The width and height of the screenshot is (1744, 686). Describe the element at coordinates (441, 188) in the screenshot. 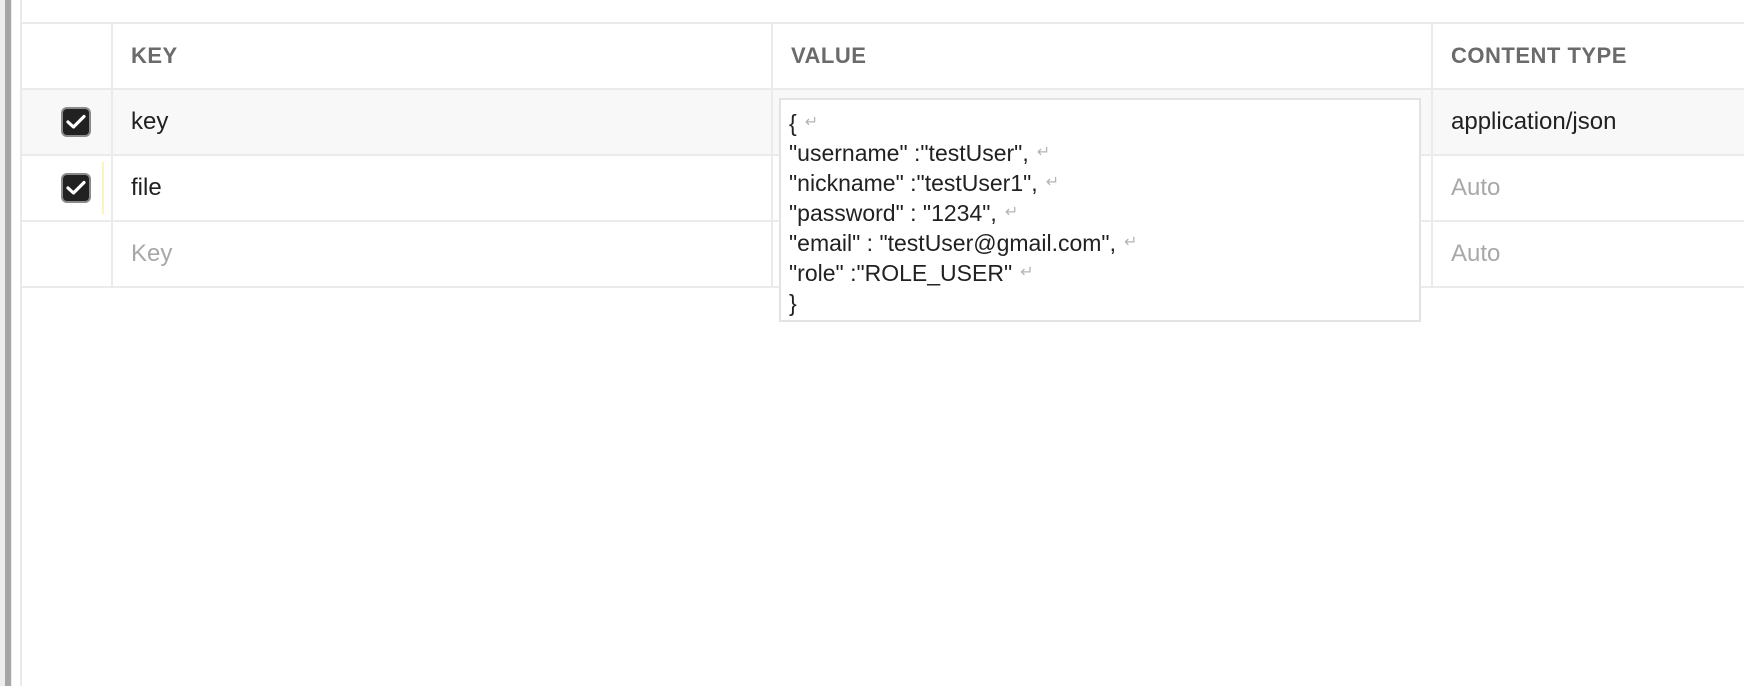

I see `key-field: file` at that location.